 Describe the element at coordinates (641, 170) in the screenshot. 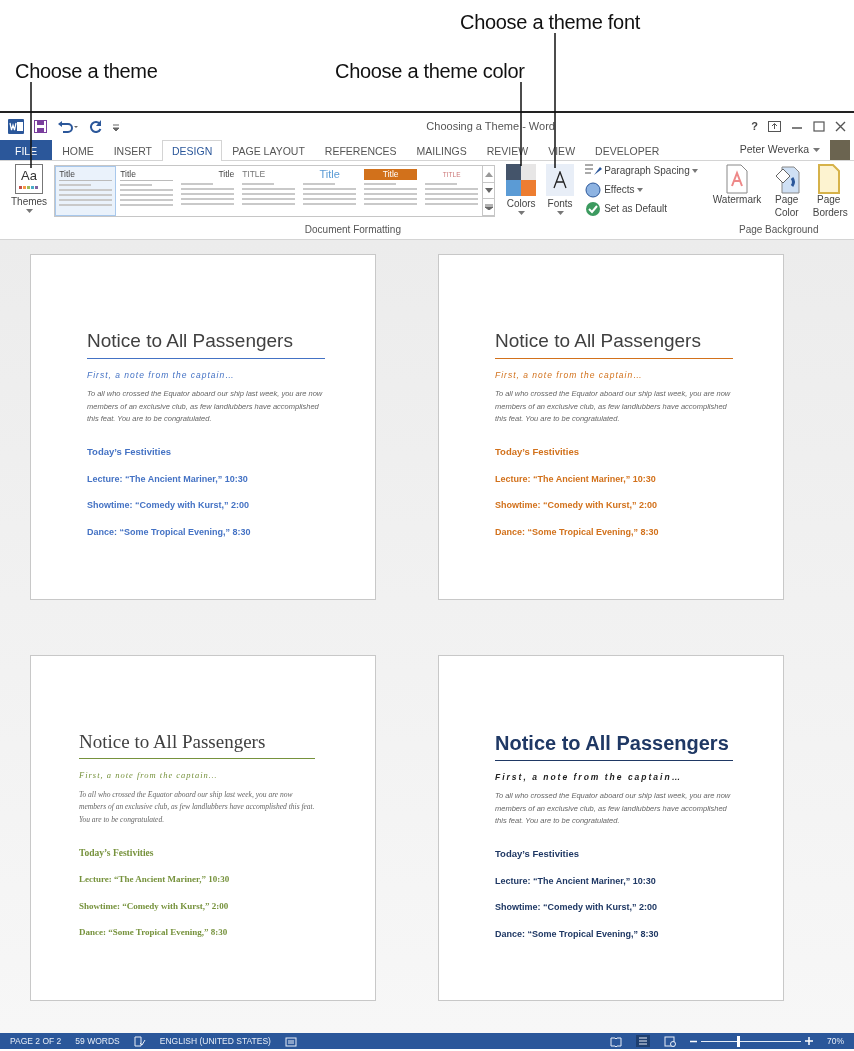

I see `small-ribbon-button: Paragraph Spacing` at that location.